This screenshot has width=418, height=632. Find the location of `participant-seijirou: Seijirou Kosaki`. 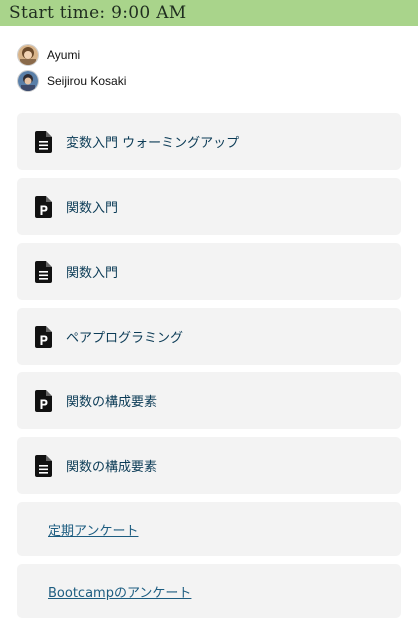

participant-seijirou: Seijirou Kosaki is located at coordinates (71, 81).